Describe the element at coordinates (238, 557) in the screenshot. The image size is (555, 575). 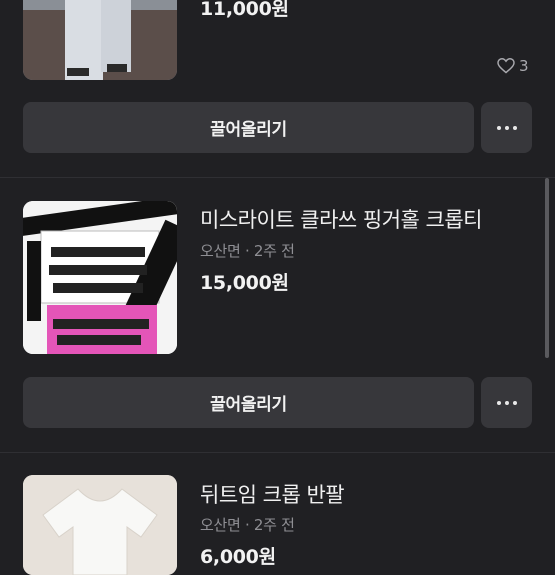
I see `item-price: 6,000원` at that location.